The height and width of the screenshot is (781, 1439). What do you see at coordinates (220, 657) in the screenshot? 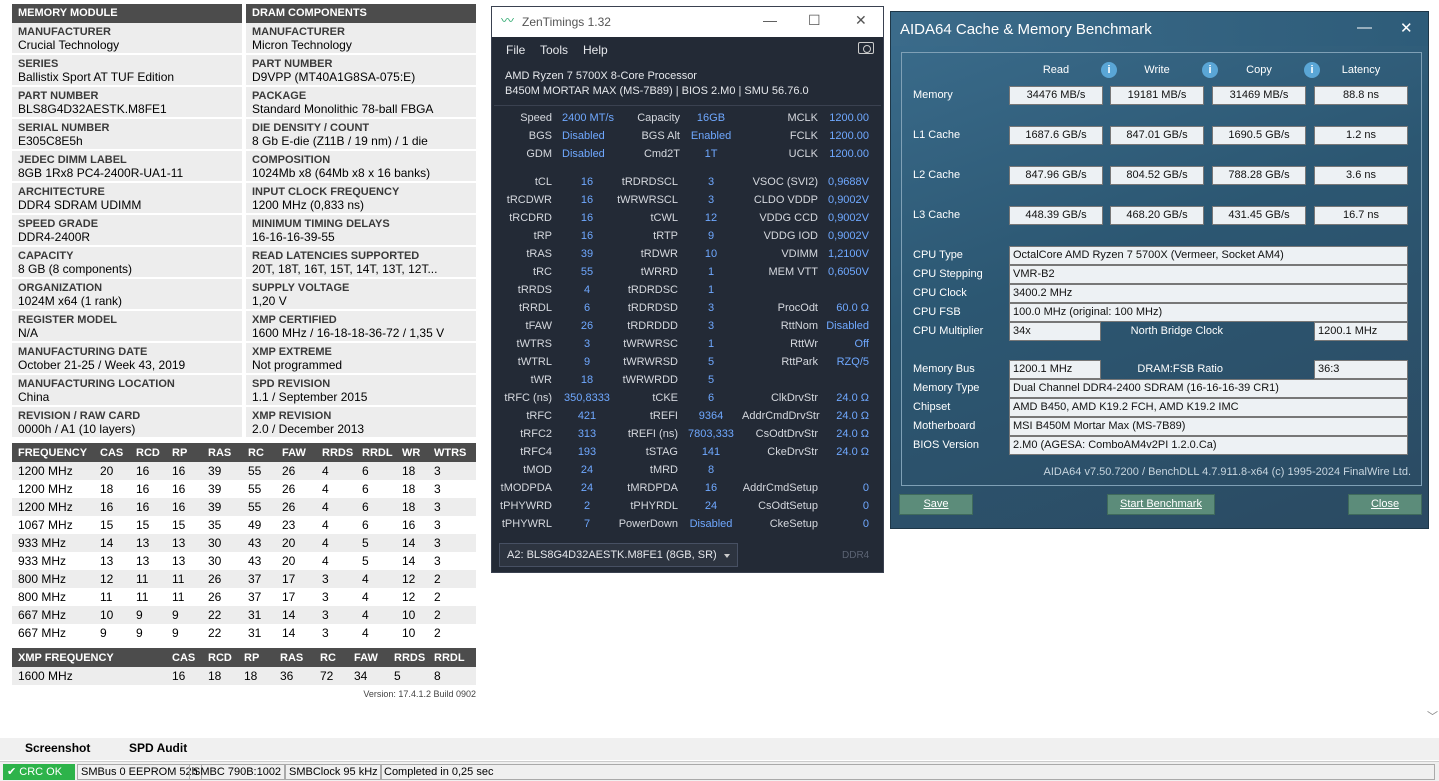
I see `xmp-column-header: RCD` at bounding box center [220, 657].